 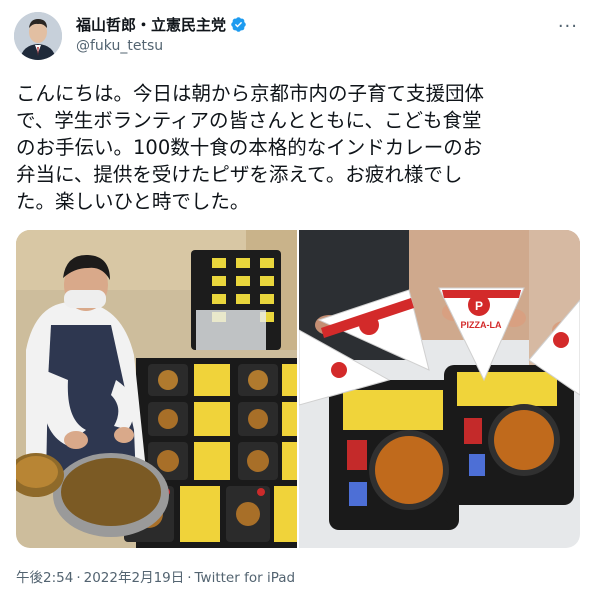 What do you see at coordinates (479, 306) in the screenshot?
I see `pizza-logo-letter: P` at bounding box center [479, 306].